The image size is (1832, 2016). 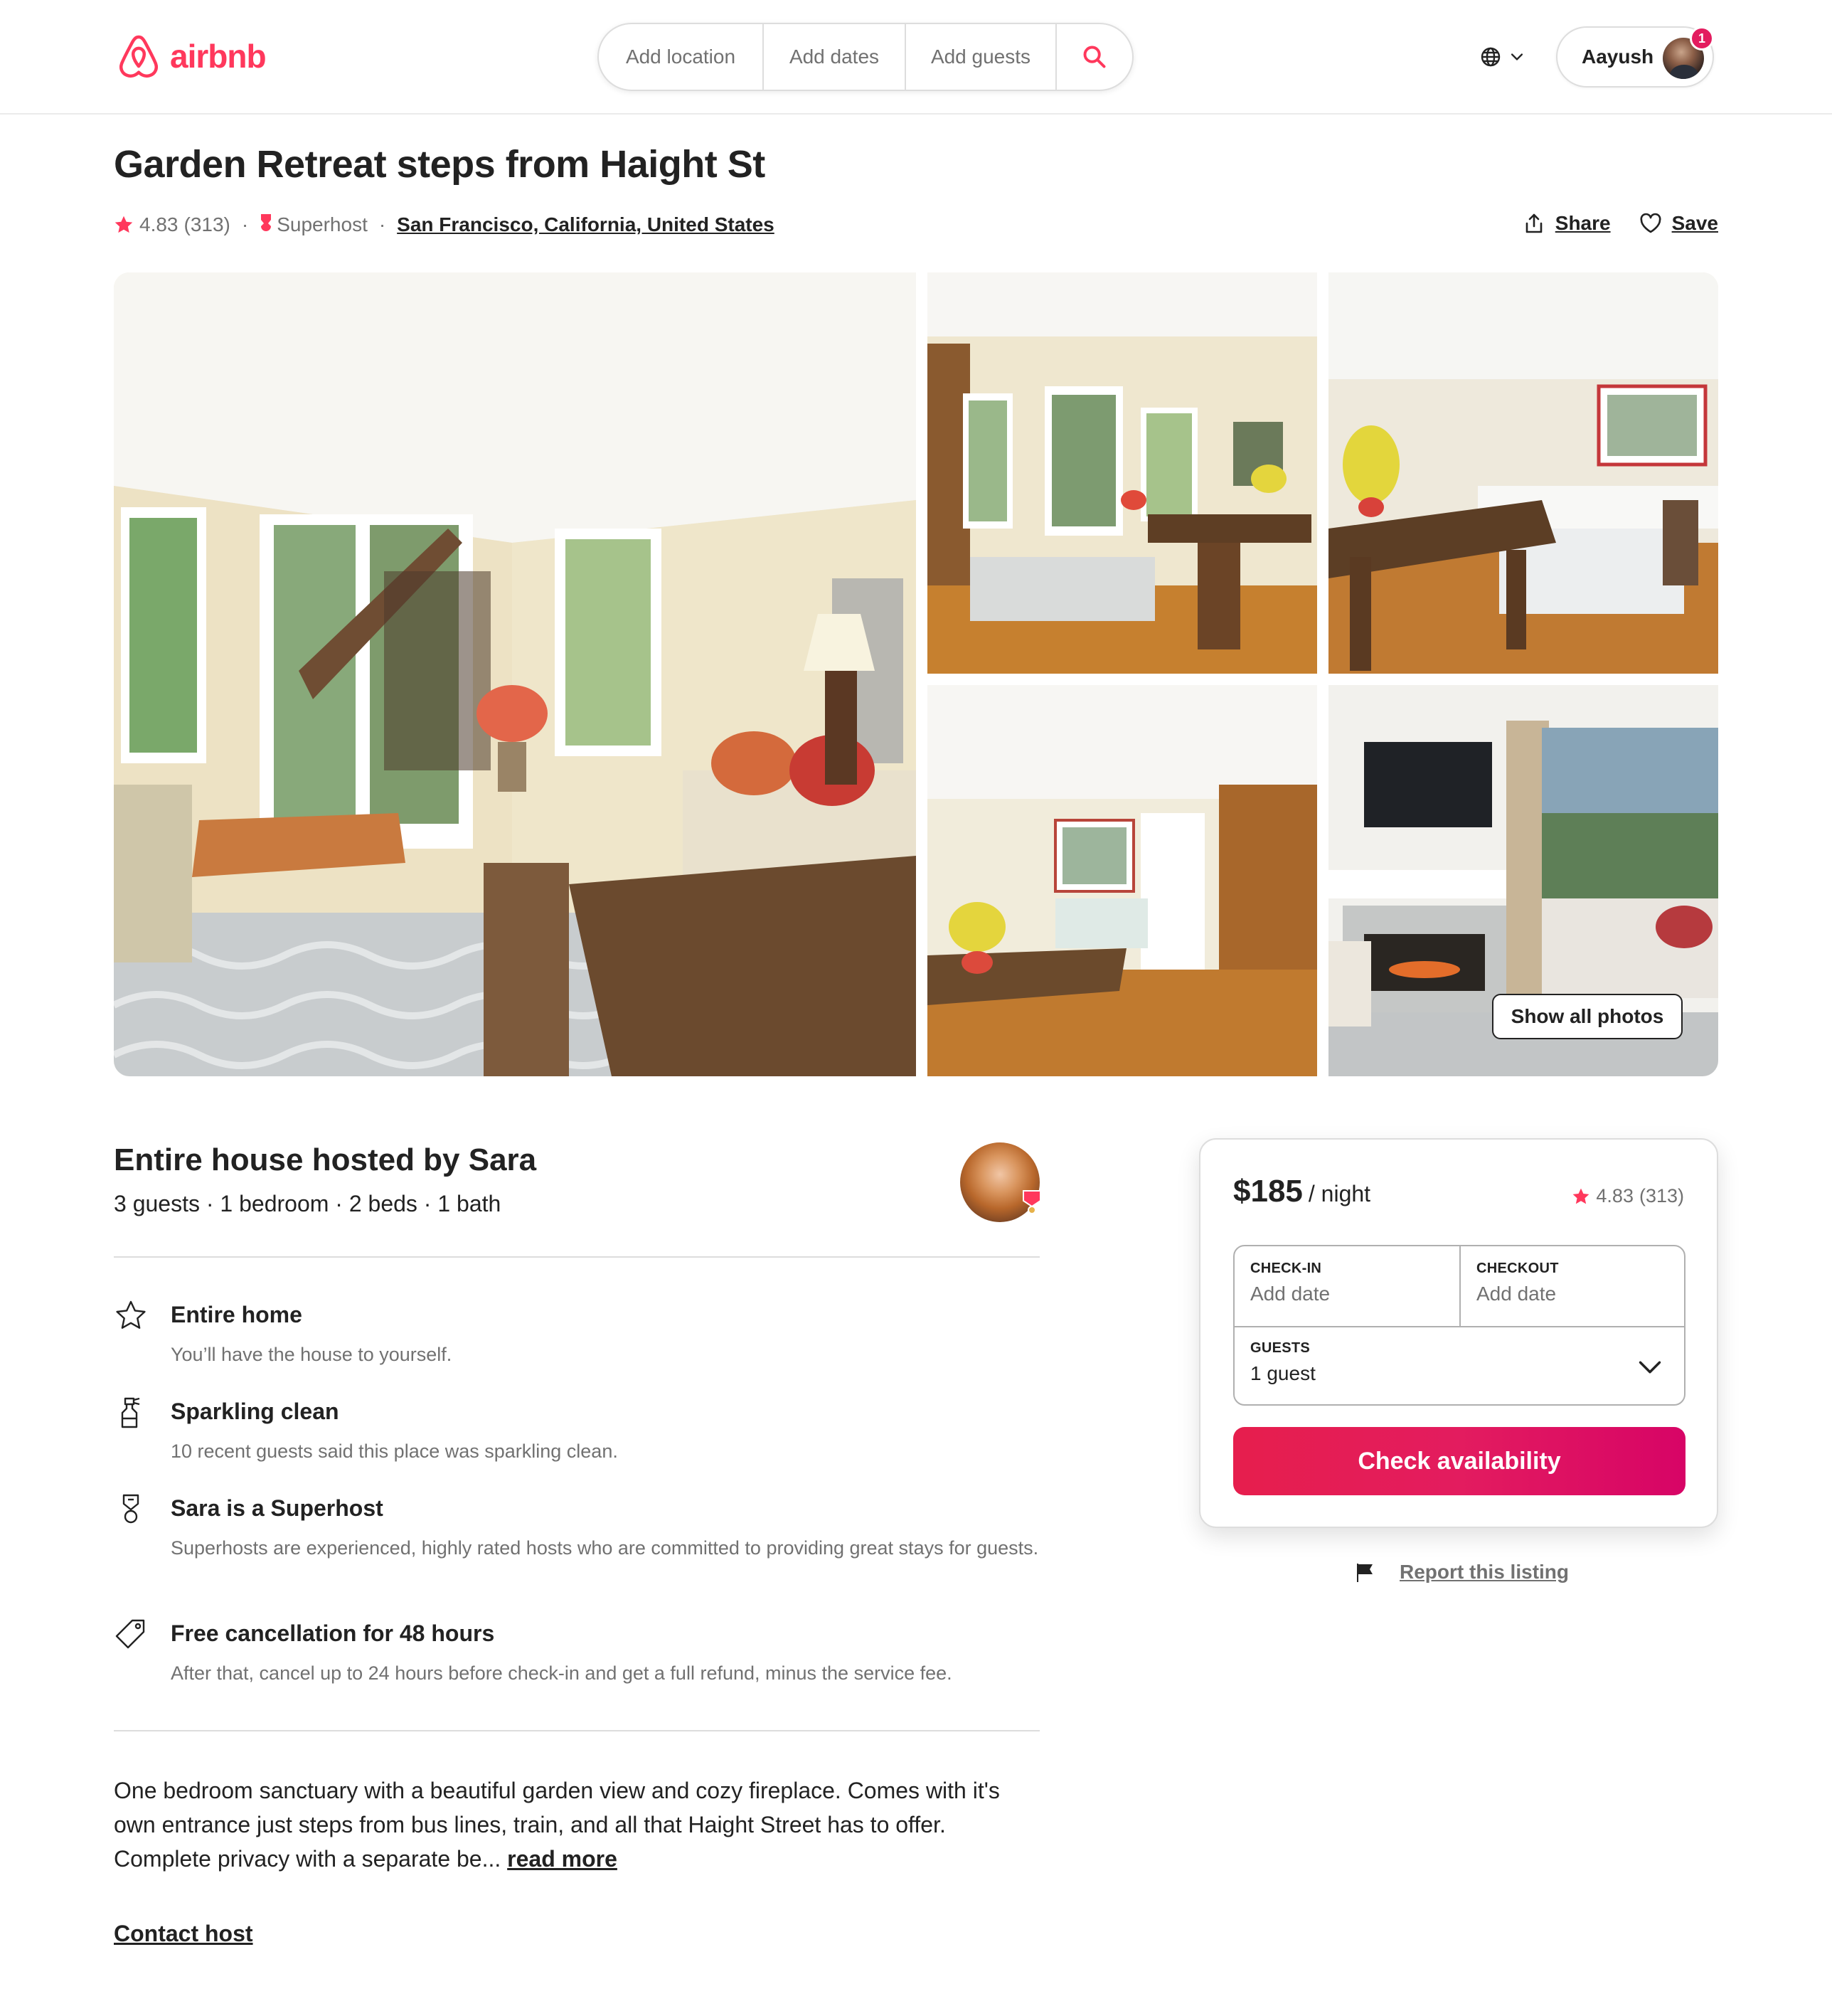 What do you see at coordinates (159, 224) in the screenshot?
I see `rating-value: 4.83` at bounding box center [159, 224].